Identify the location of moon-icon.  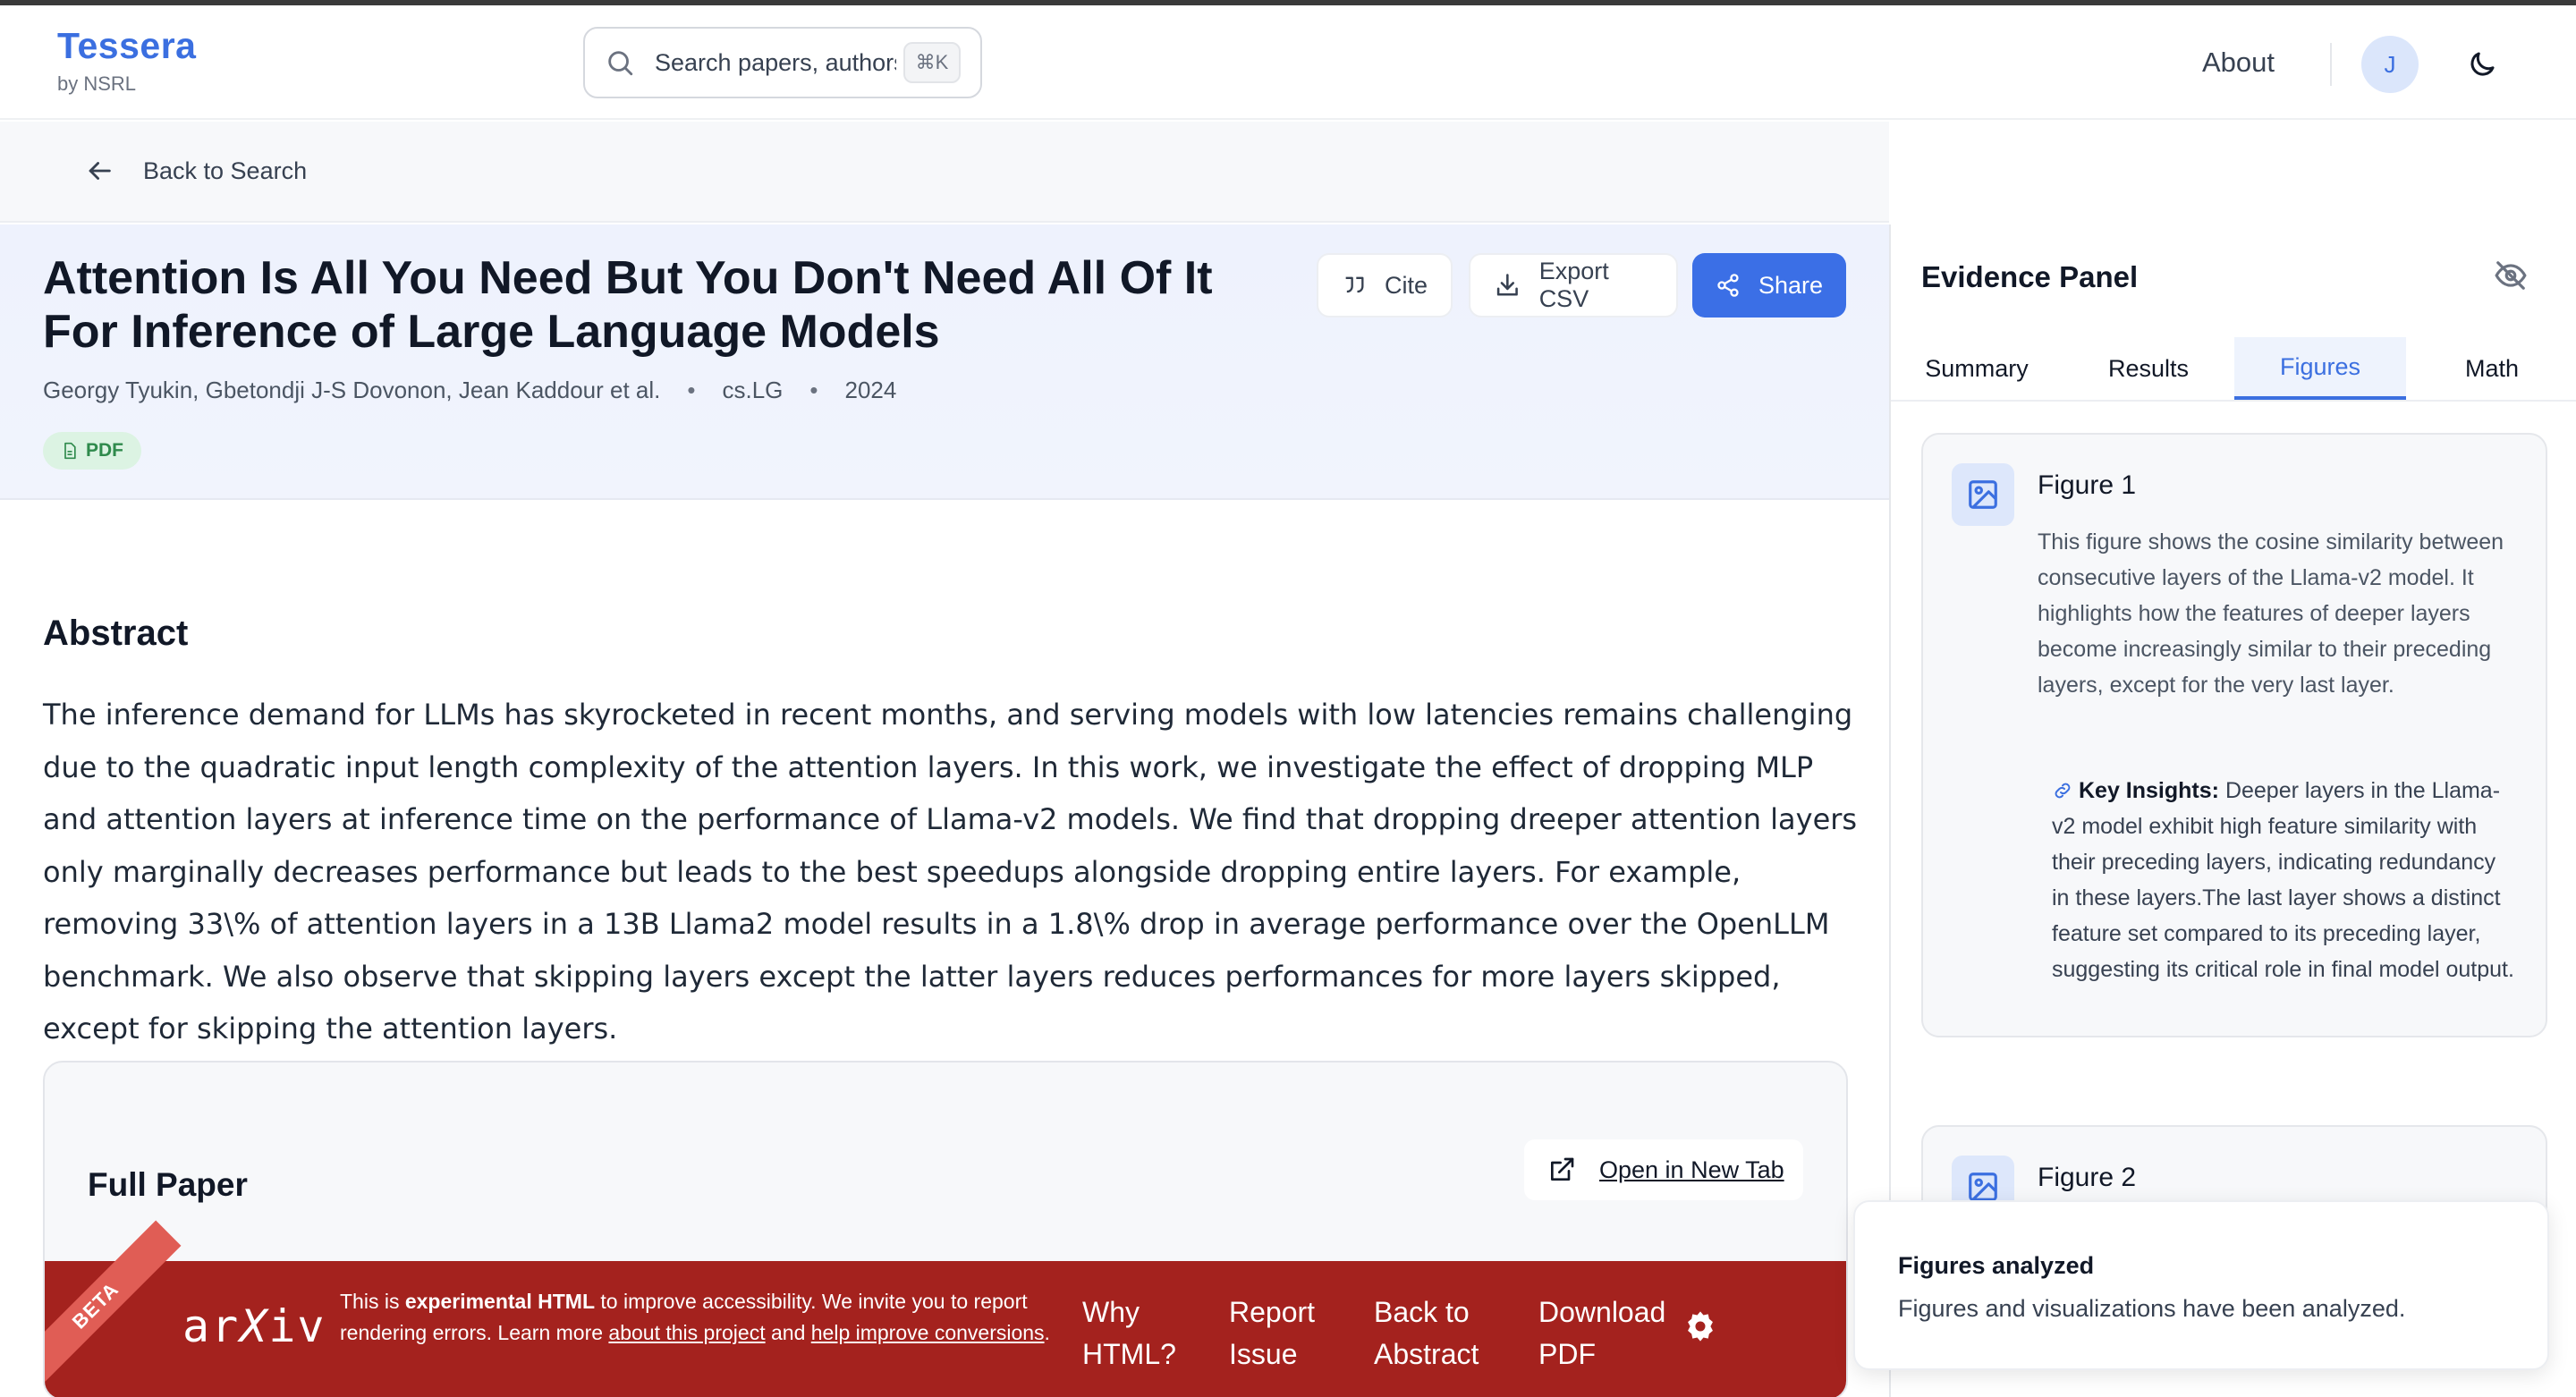
(2482, 64).